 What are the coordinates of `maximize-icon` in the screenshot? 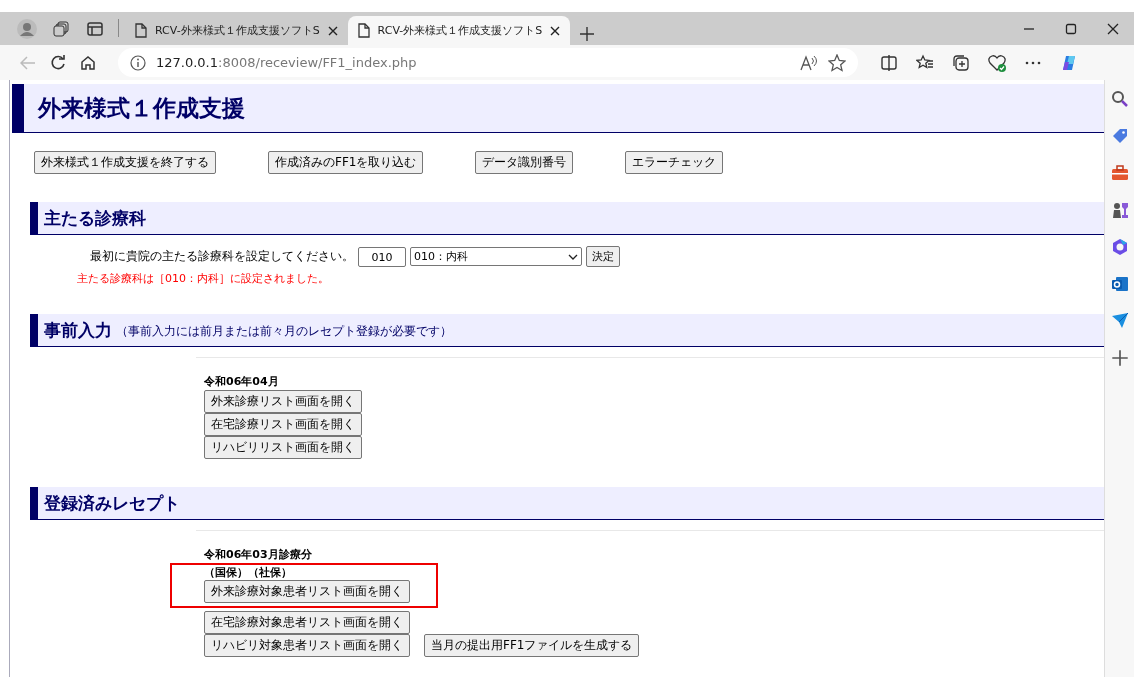 It's located at (1071, 28).